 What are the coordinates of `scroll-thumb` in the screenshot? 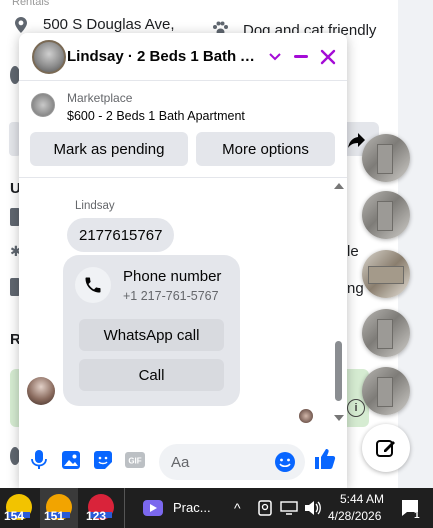 It's located at (338, 371).